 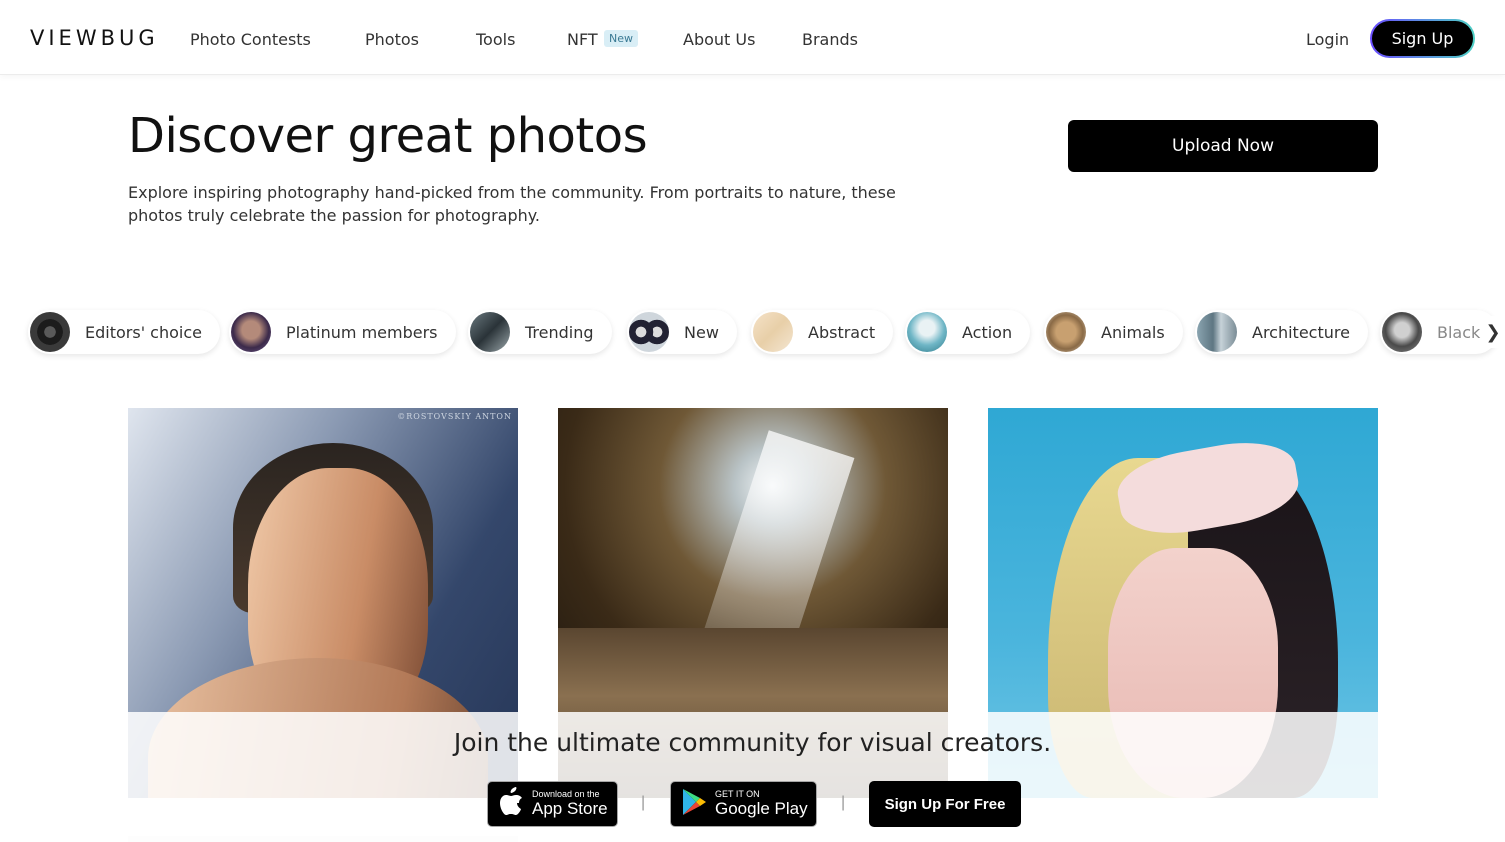 I want to click on page-title: Discover great photos, so click(x=388, y=136).